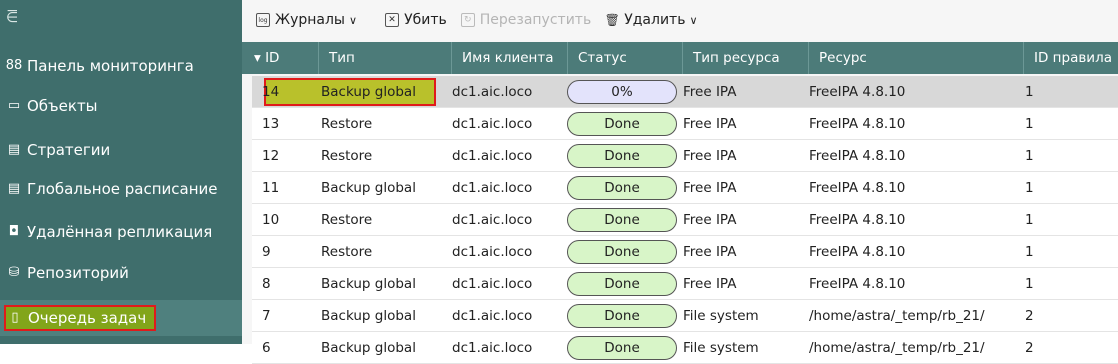 The height and width of the screenshot is (364, 1118). What do you see at coordinates (121, 106) in the screenshot?
I see `sidebar-item-1: ▭ Объекты` at bounding box center [121, 106].